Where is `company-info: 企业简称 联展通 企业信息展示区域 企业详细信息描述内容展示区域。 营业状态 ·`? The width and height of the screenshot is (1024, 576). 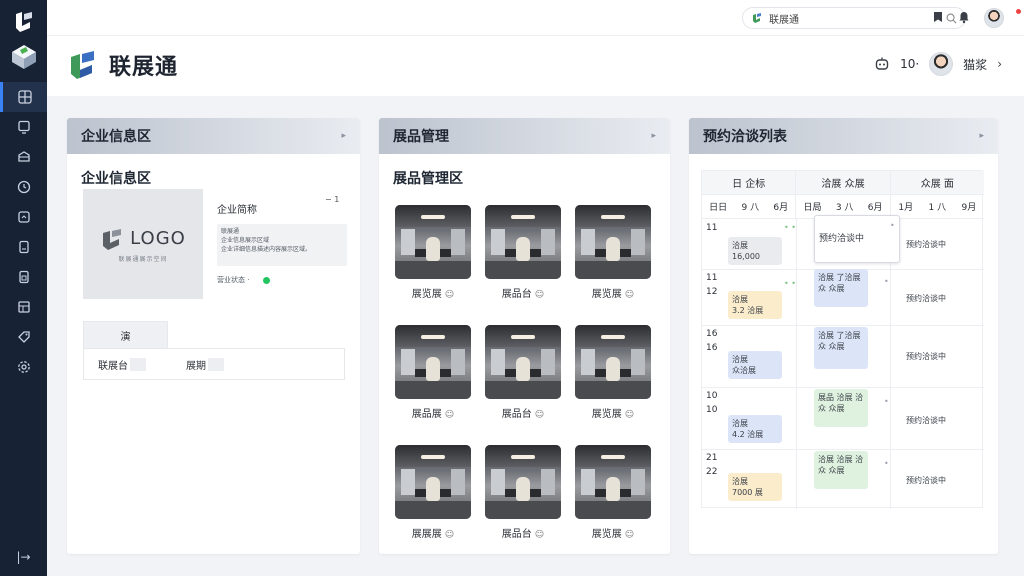
company-info: 企业简称 联展通 企业信息展示区域 企业详细信息描述内容展示区域。 营业状态 · is located at coordinates (282, 243).